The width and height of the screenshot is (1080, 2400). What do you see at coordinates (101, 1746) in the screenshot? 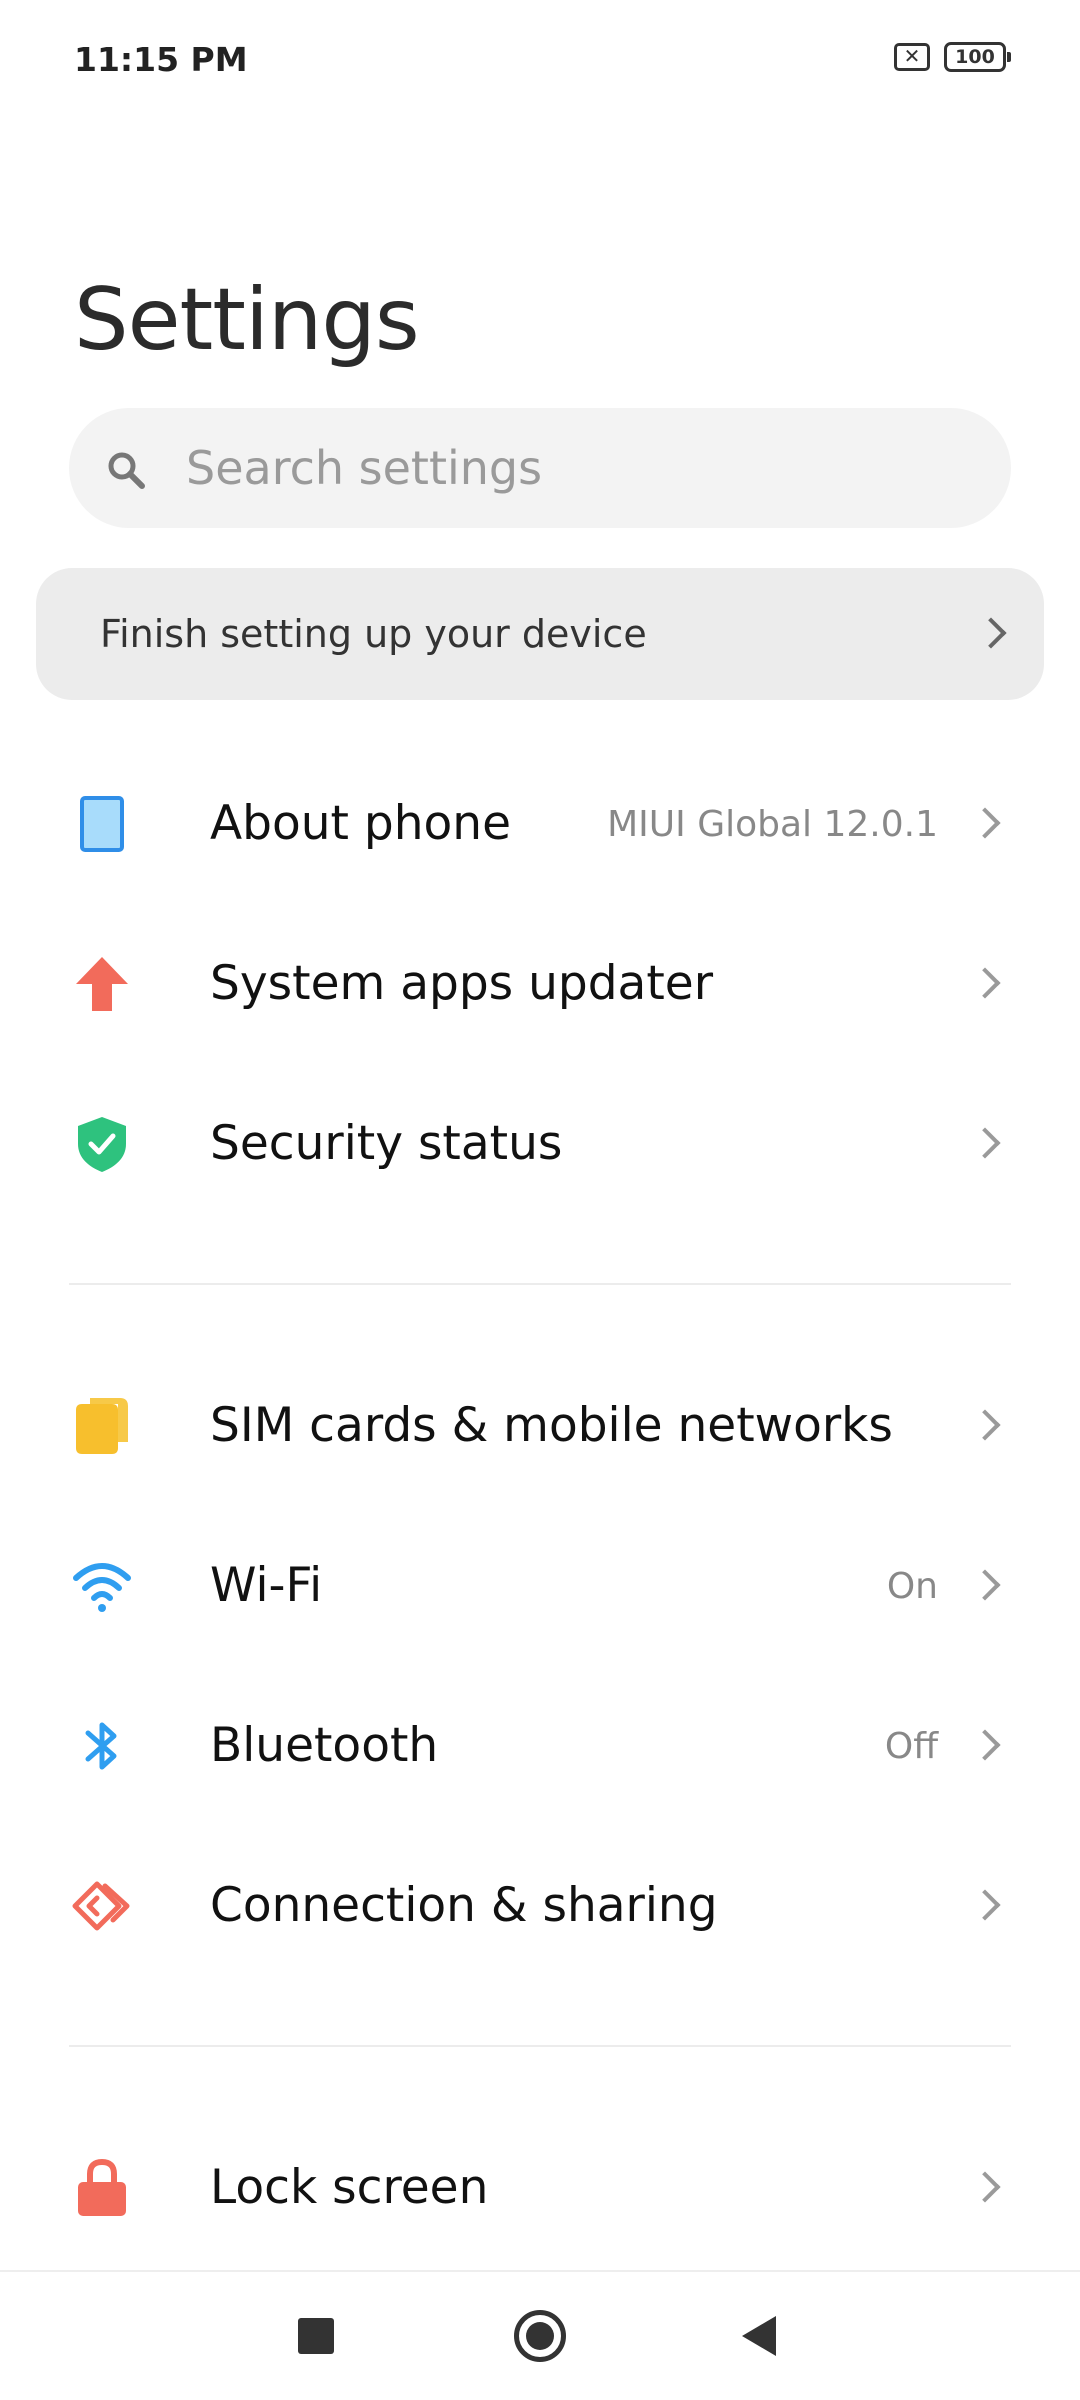
I see `bluetooth-icon` at bounding box center [101, 1746].